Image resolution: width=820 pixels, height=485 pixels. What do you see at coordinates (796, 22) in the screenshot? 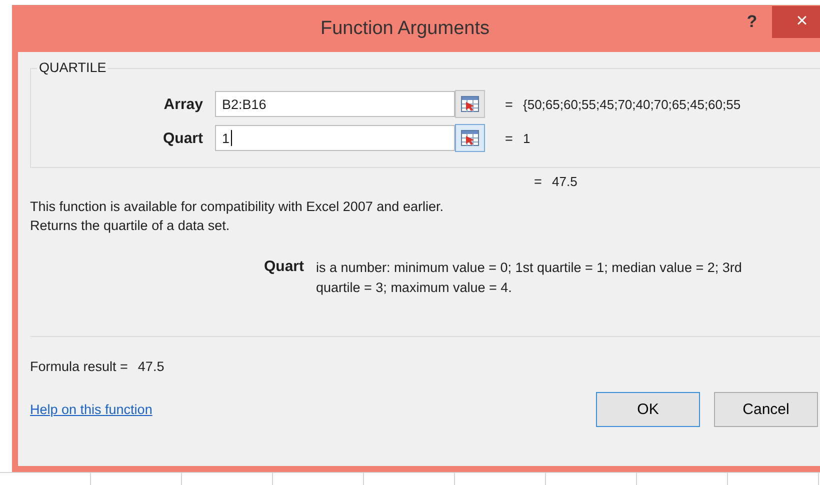
I see `close-button: ×` at bounding box center [796, 22].